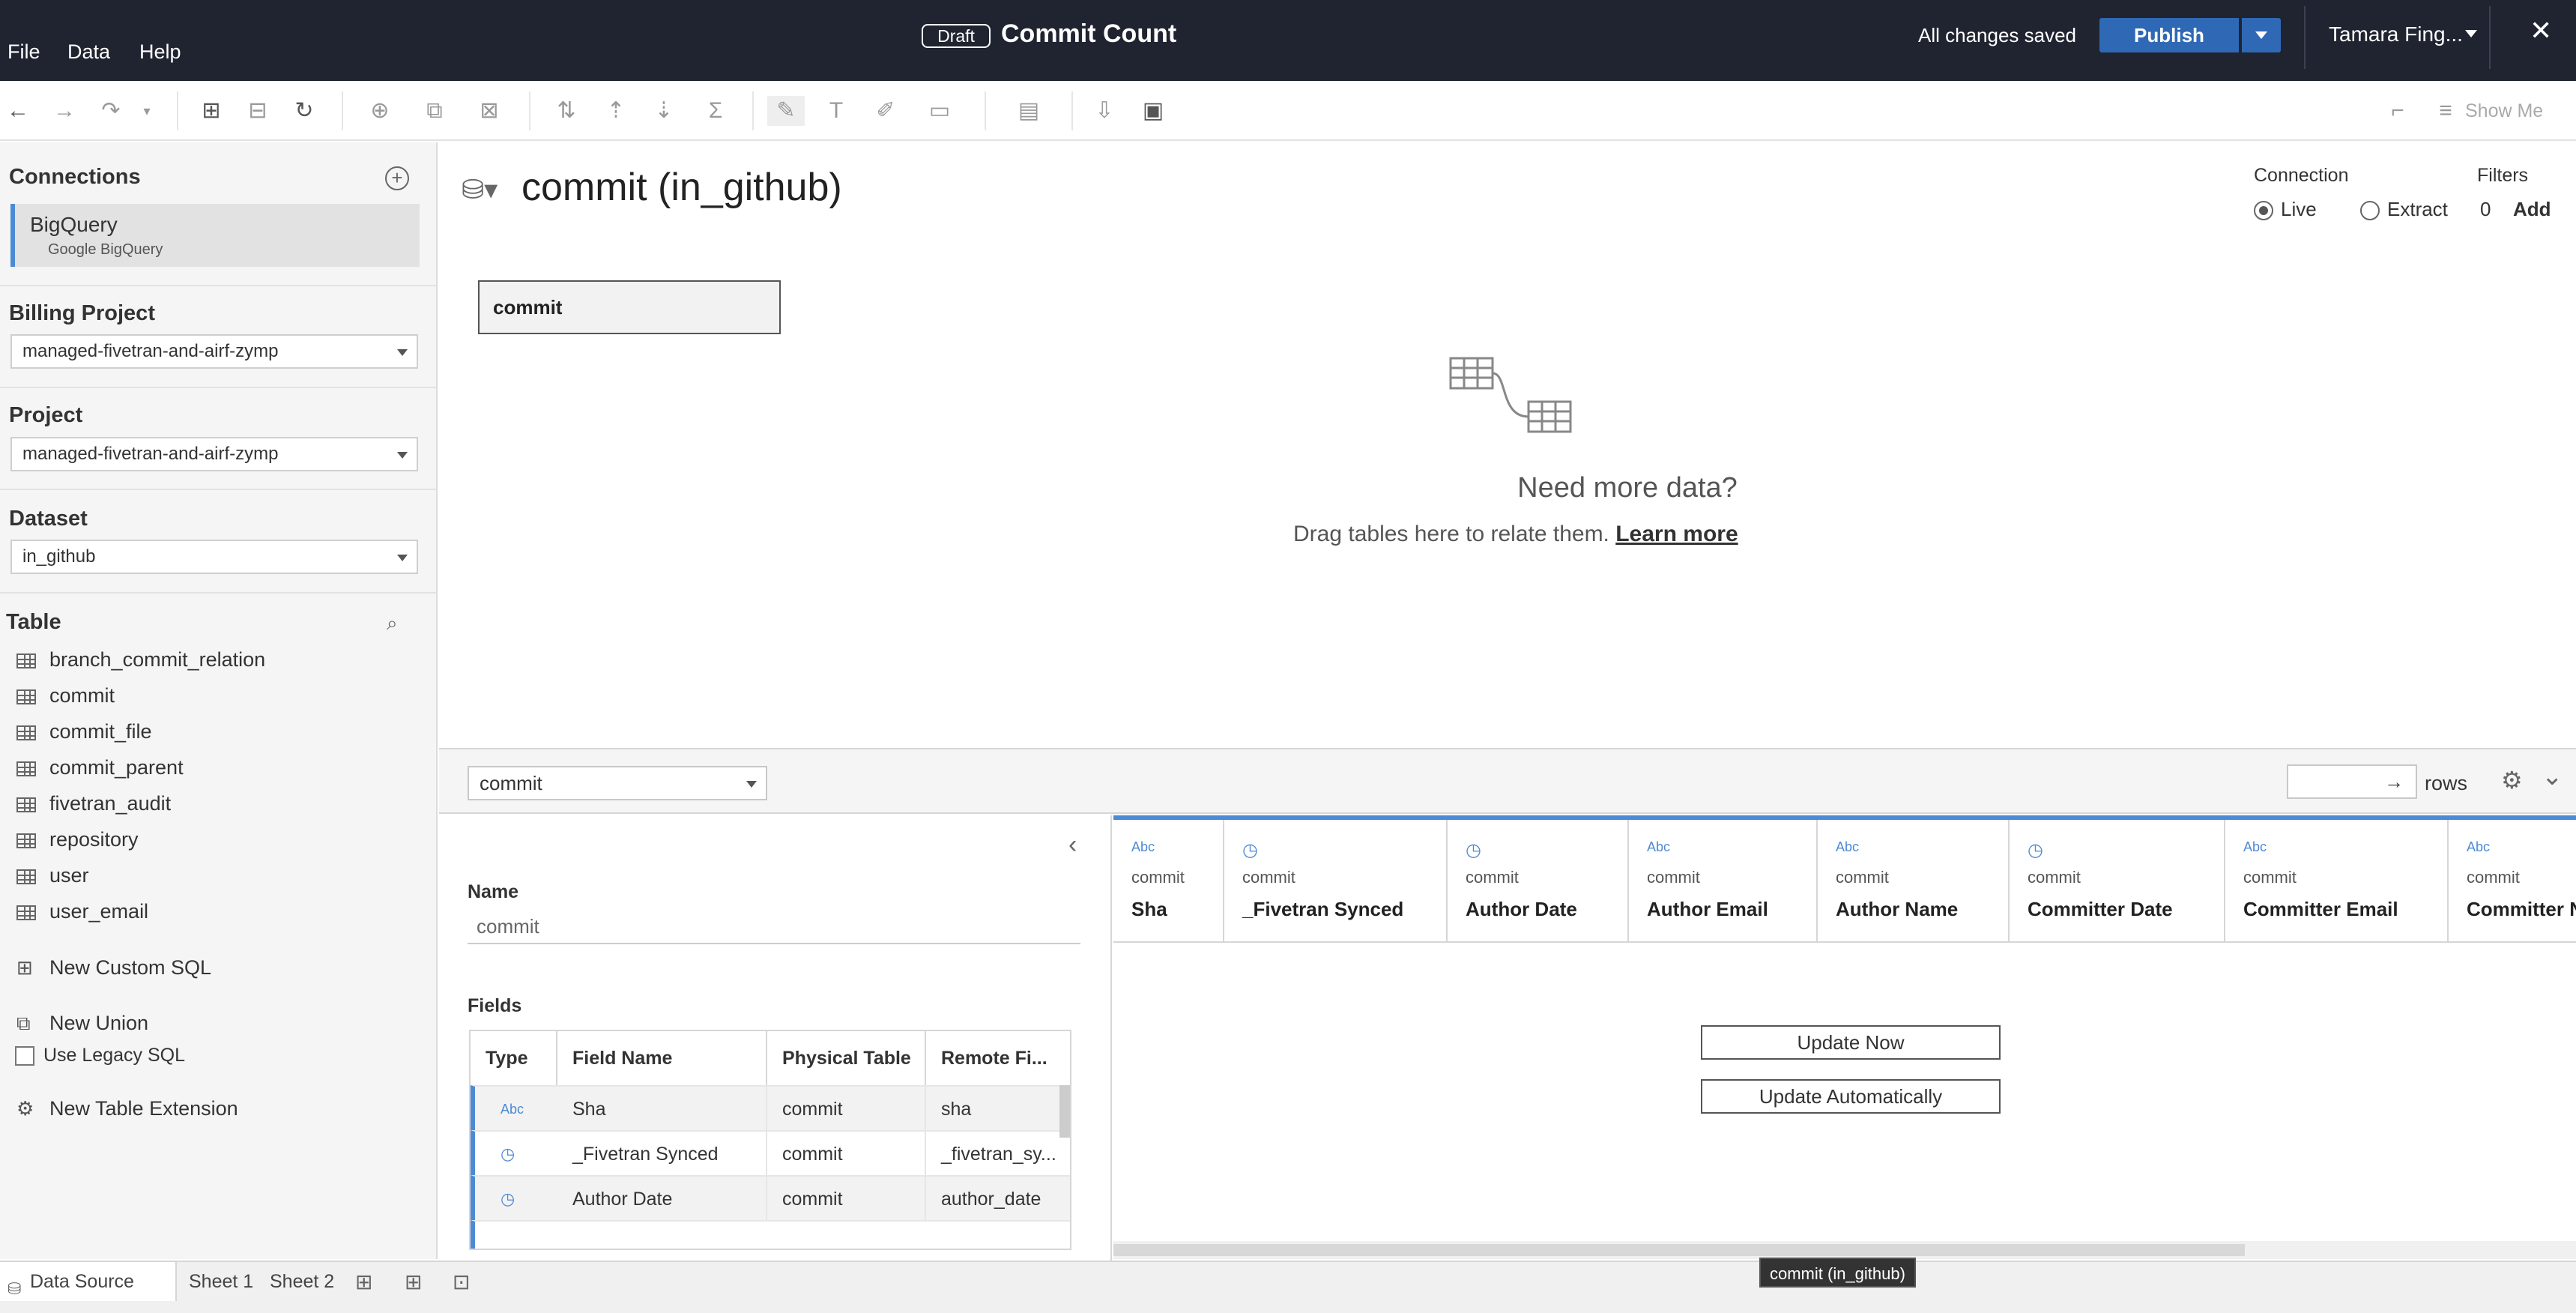  What do you see at coordinates (380, 111) in the screenshot?
I see `new-worksheet-icon: ⊕` at bounding box center [380, 111].